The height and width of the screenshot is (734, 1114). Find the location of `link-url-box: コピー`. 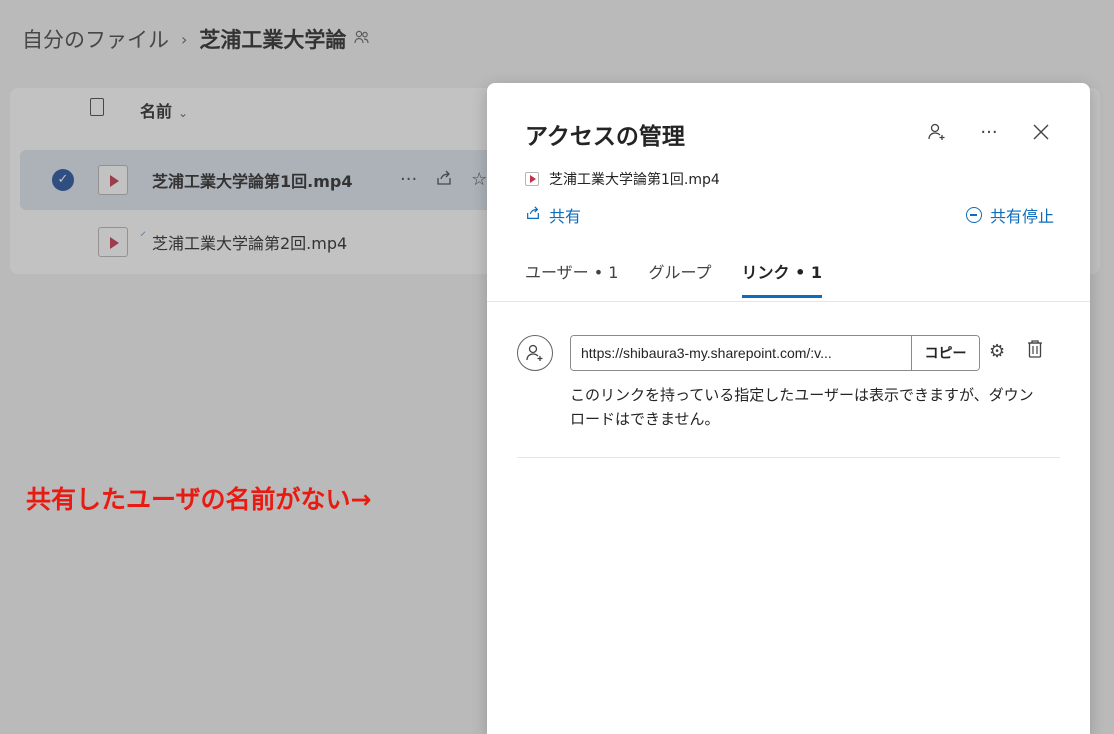

link-url-box: コピー is located at coordinates (775, 353).